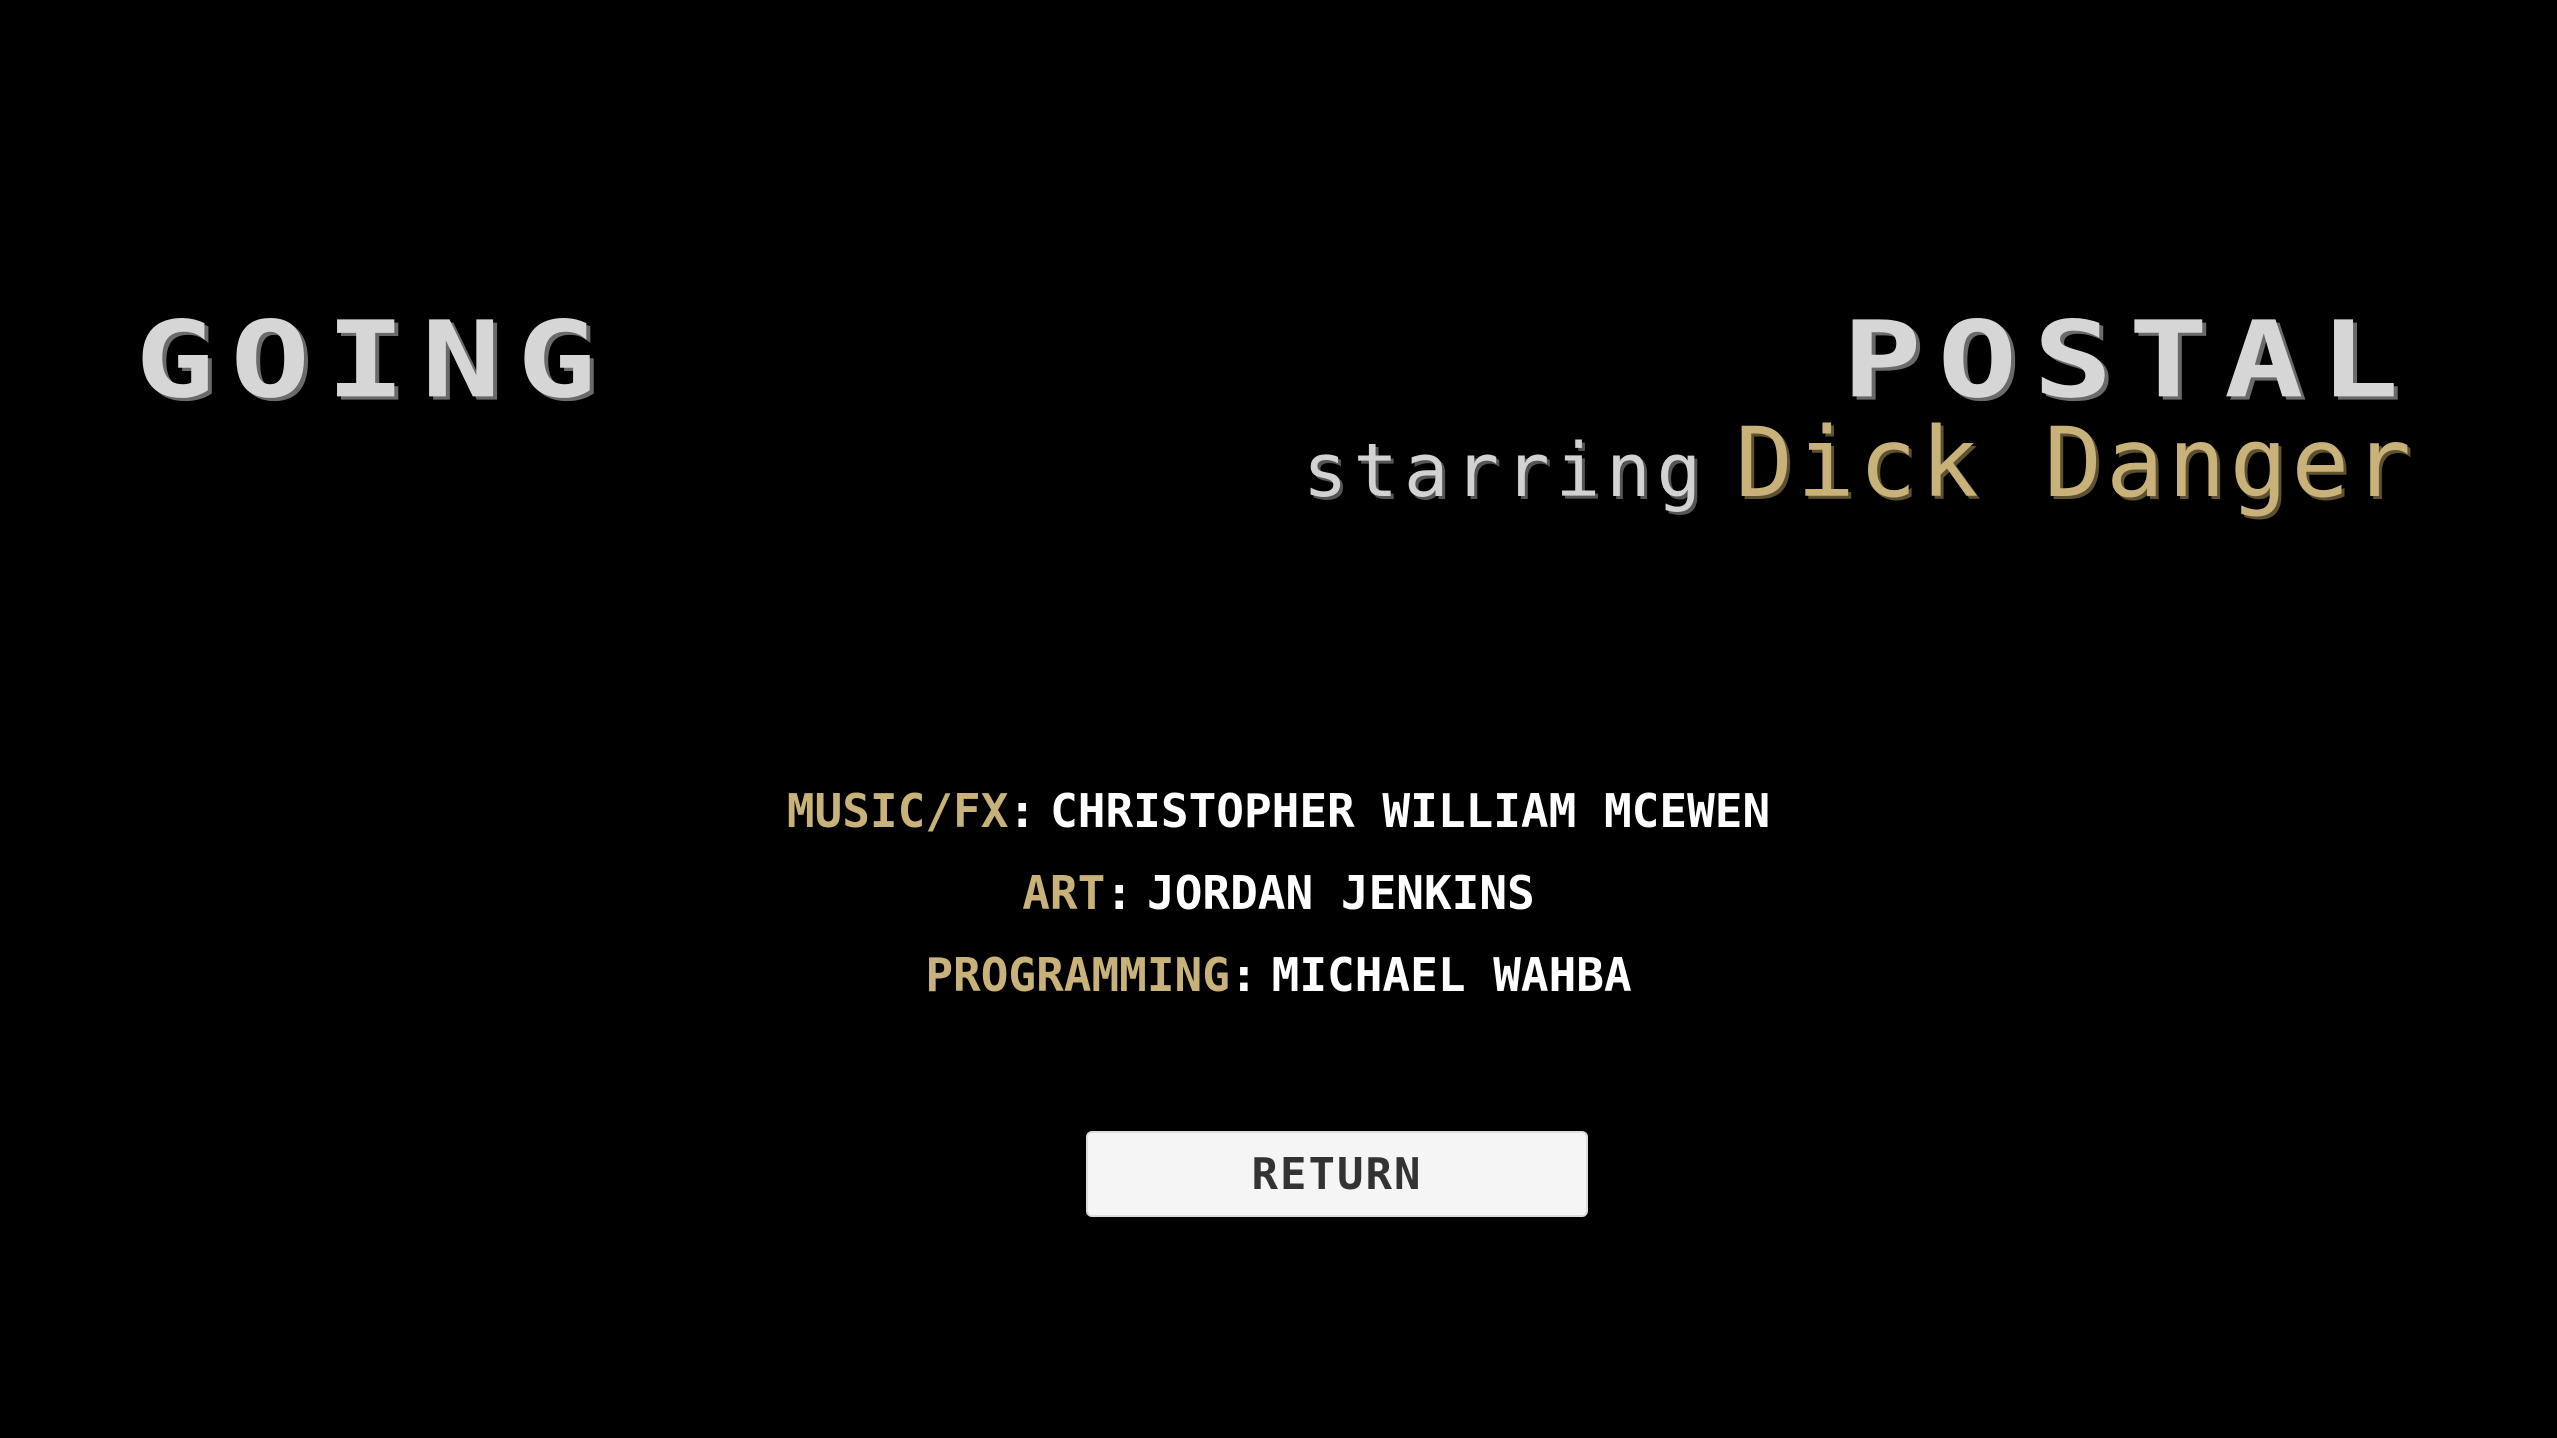 This screenshot has height=1438, width=2557. I want to click on credit-name: JORDAN JENKINS, so click(1341, 893).